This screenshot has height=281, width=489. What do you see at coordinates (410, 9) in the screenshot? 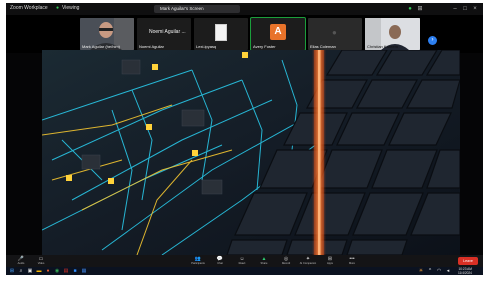
I see `status-icon: ●` at bounding box center [410, 9].